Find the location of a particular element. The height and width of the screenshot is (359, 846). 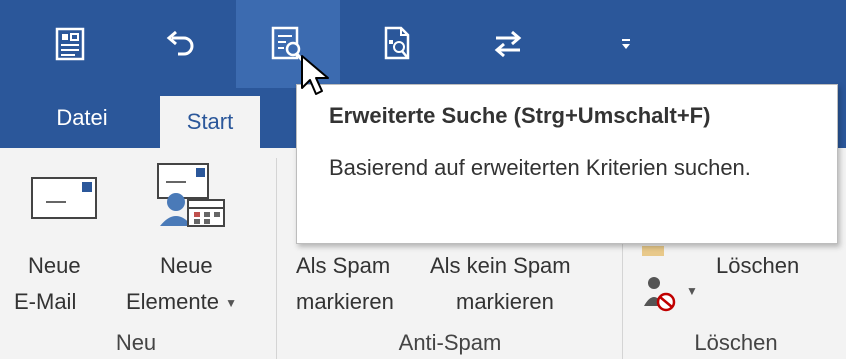

new-items-dropdown-icon: ▼ is located at coordinates (231, 303).